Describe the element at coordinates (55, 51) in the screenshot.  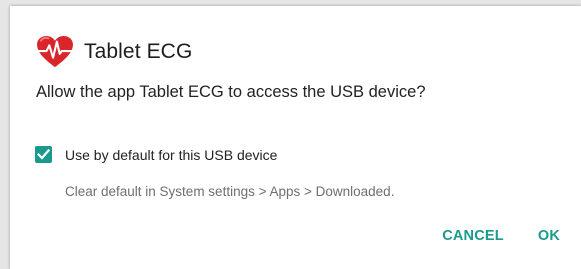
I see `heart-ecg-icon` at that location.